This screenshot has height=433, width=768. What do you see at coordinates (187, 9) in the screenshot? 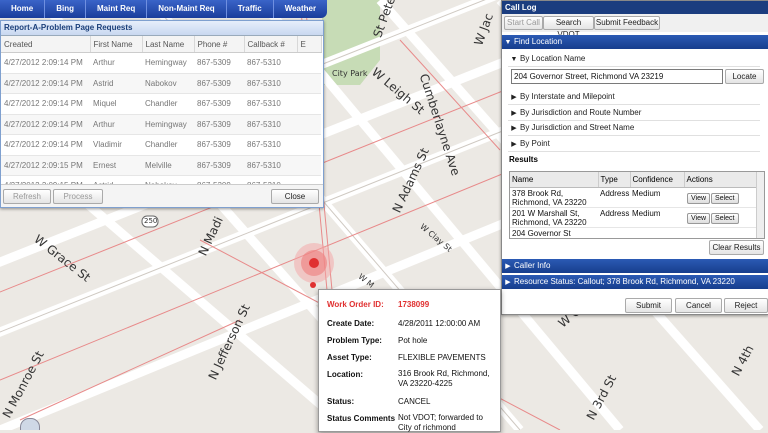
I see `tab-non-maint-req: Non-Maint Req` at bounding box center [187, 9].